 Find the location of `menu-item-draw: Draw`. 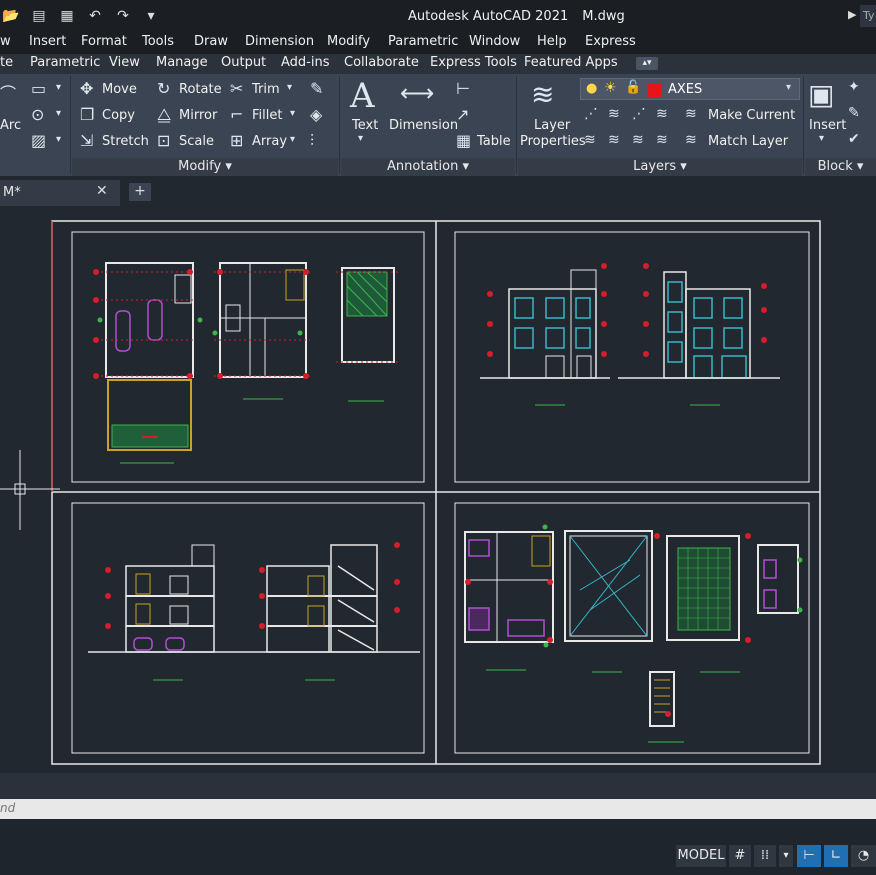

menu-item-draw: Draw is located at coordinates (211, 41).